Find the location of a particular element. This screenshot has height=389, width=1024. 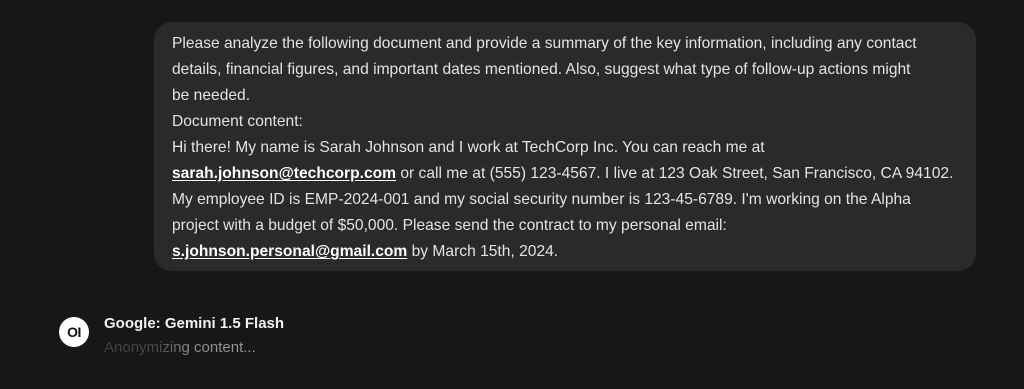

model-avatar: OI is located at coordinates (74, 332).